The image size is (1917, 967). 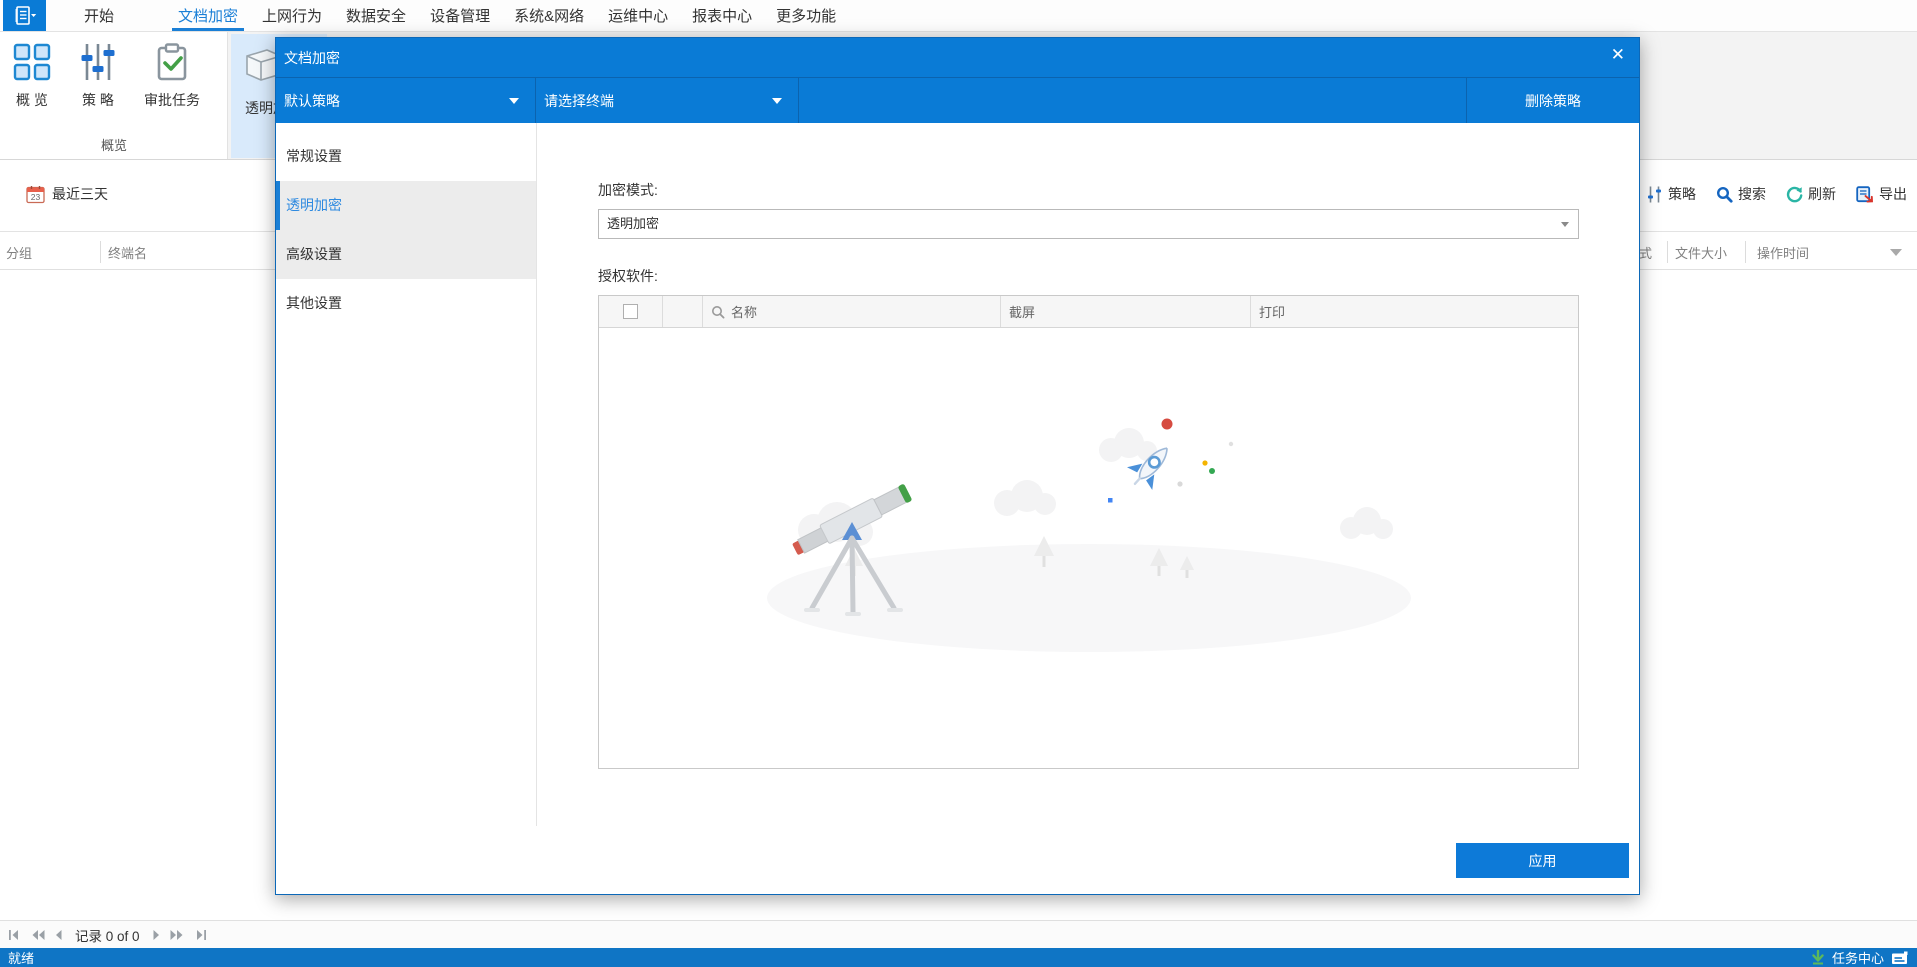 I want to click on column-header-label: 打印, so click(x=1272, y=312).